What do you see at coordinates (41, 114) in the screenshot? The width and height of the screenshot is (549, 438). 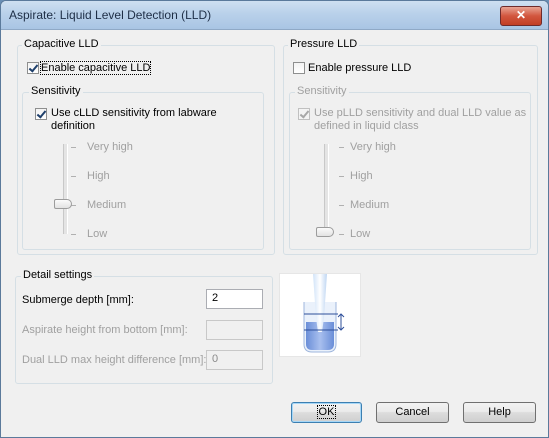 I see `use-labware-sensitivity-checkbox` at bounding box center [41, 114].